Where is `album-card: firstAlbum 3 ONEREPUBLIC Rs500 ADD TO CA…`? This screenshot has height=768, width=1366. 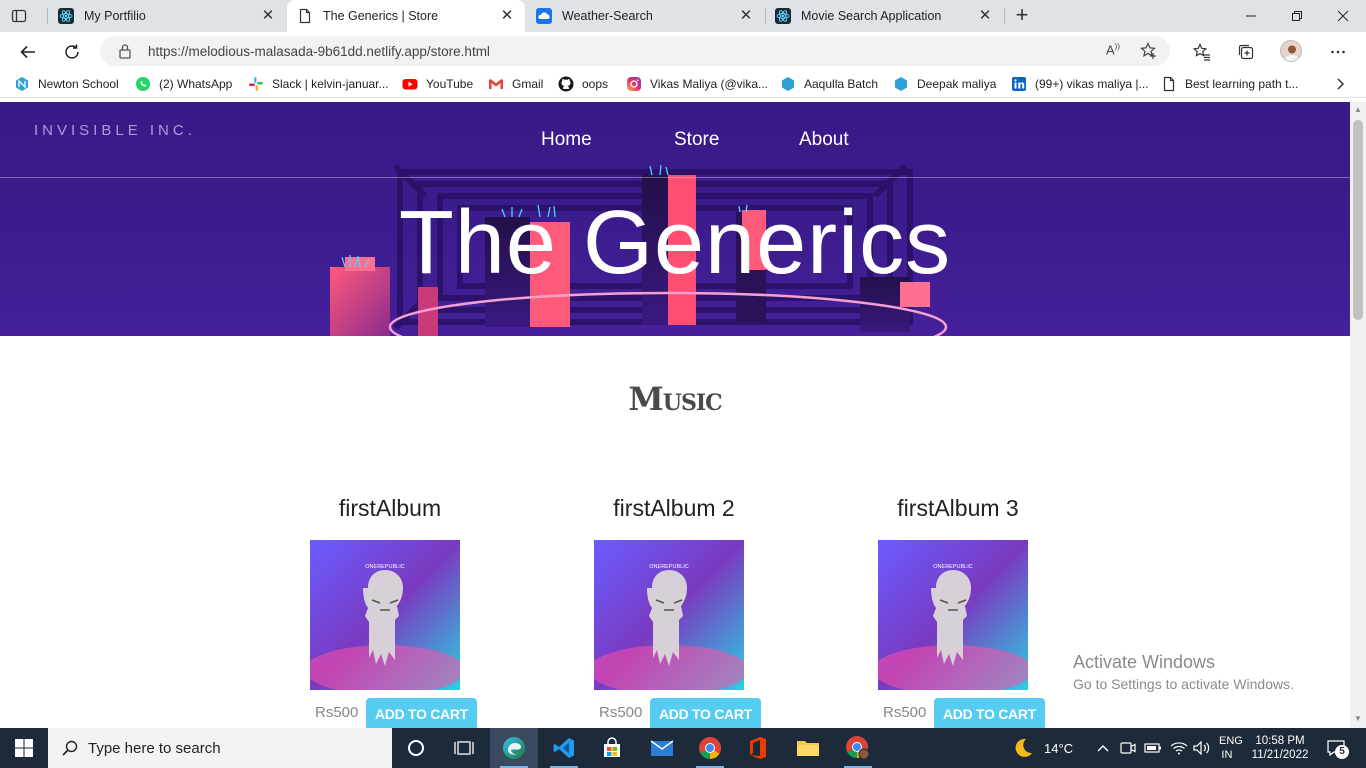
album-card: firstAlbum 3 ONEREPUBLIC Rs500 ADD TO CA… is located at coordinates (958, 611).